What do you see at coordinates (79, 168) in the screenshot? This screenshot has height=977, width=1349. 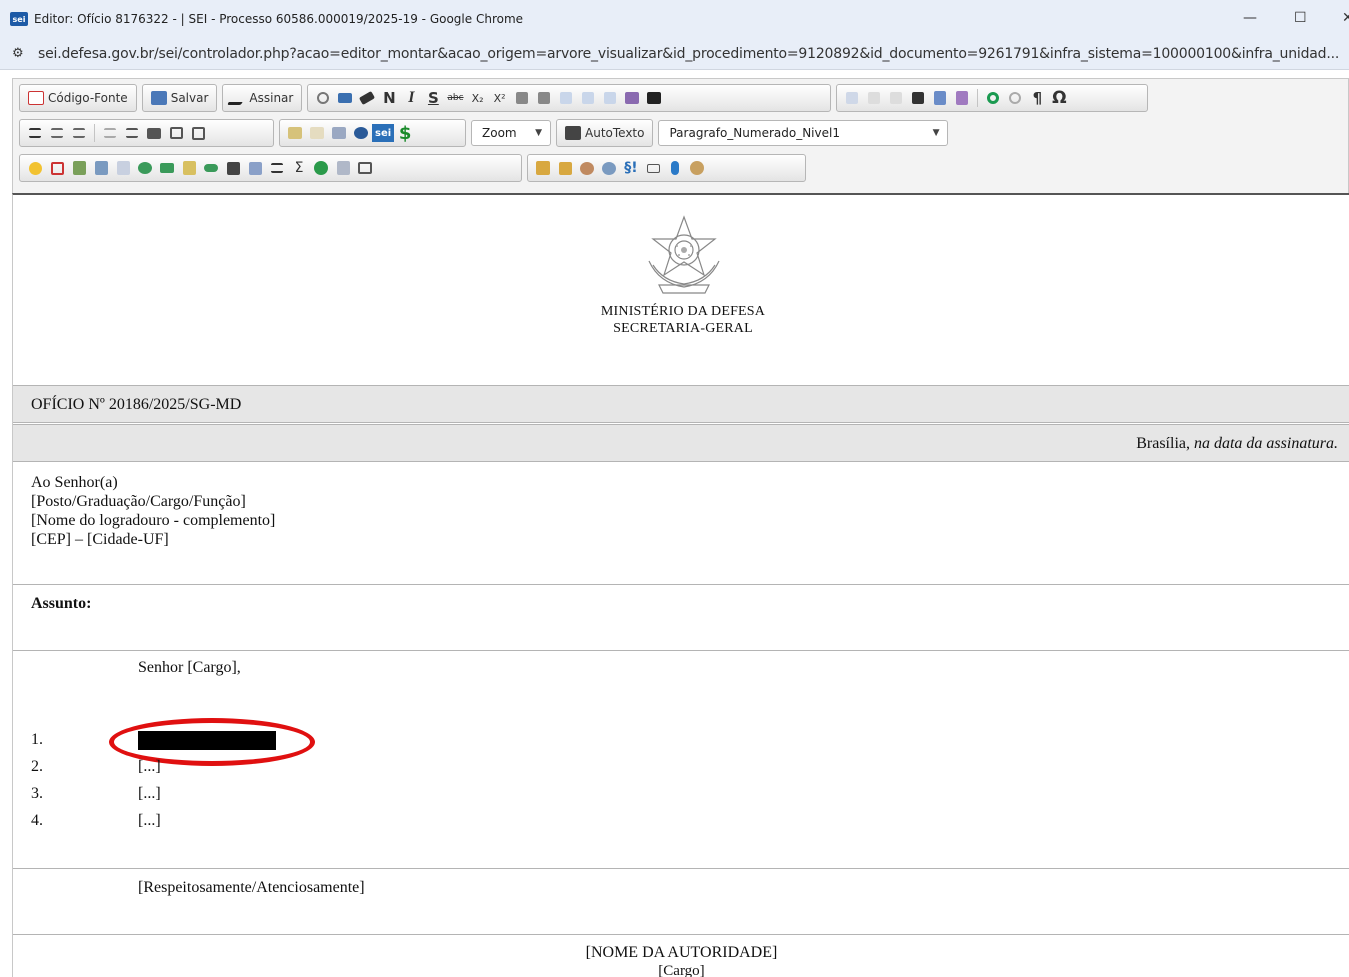 I see `doc-edit-button` at bounding box center [79, 168].